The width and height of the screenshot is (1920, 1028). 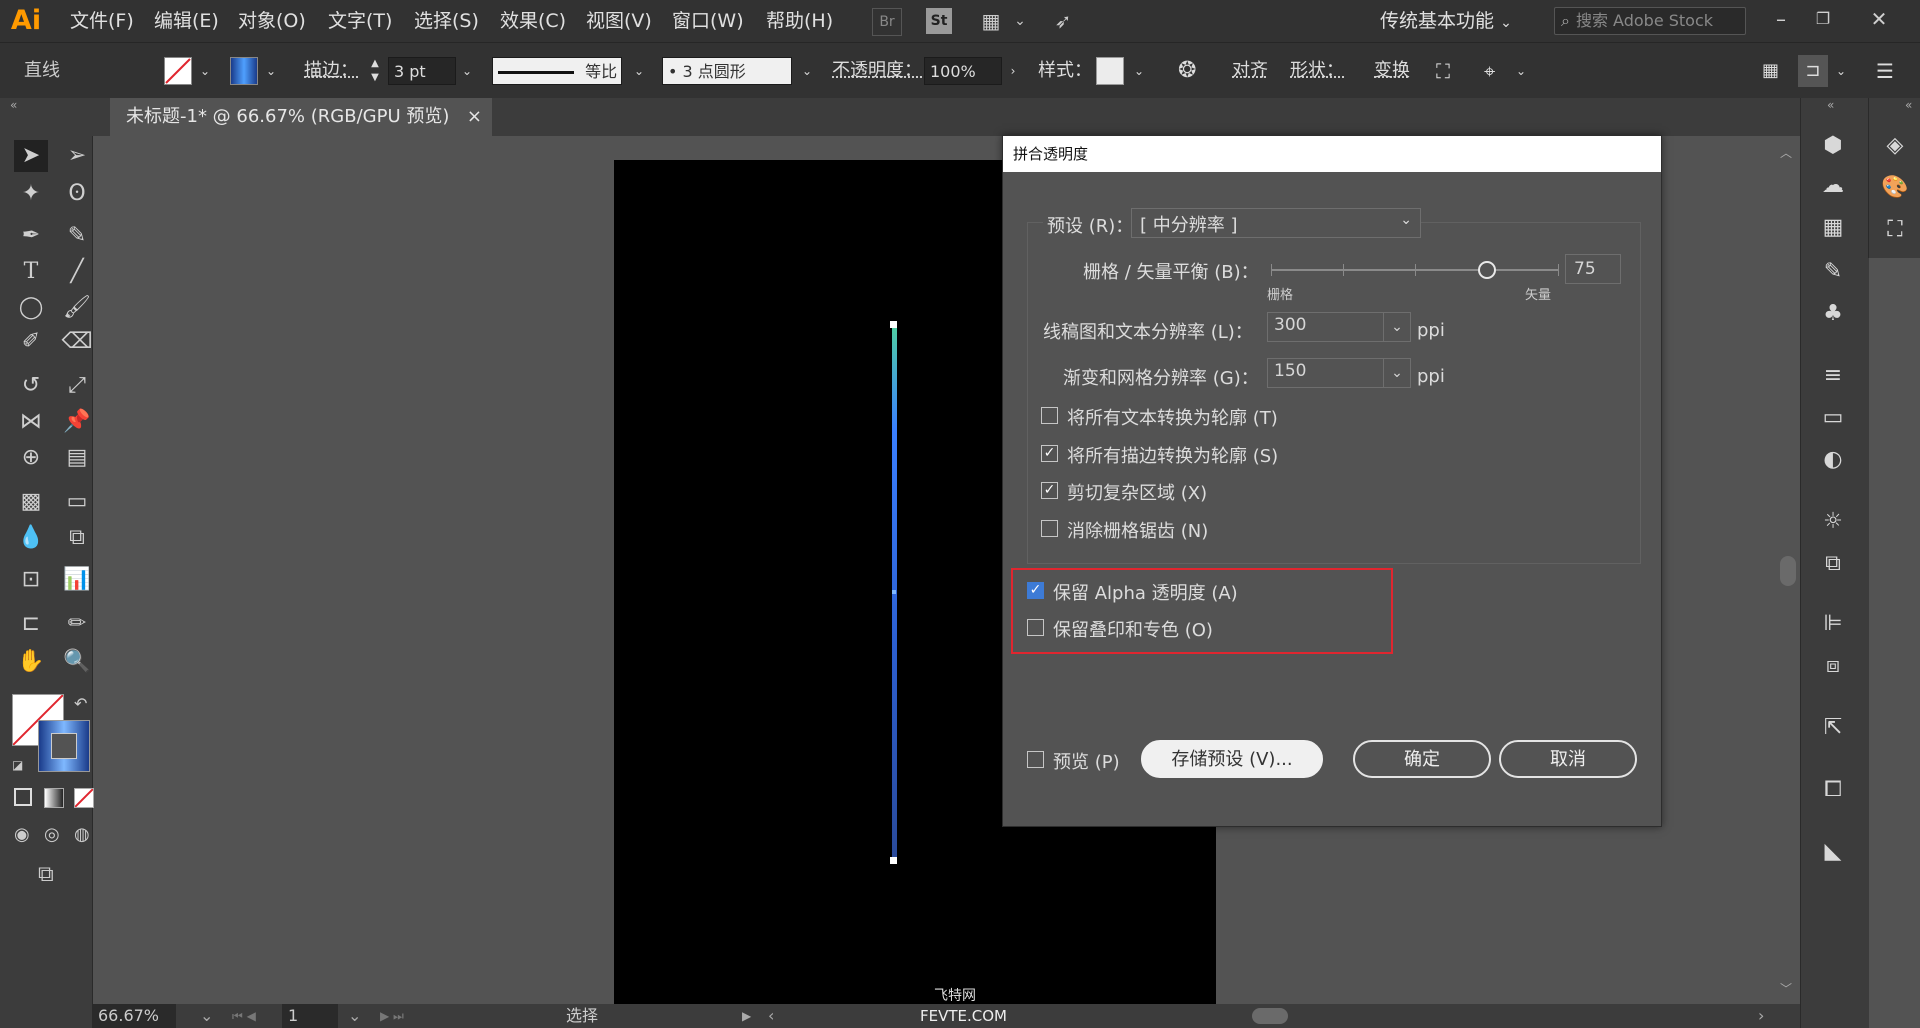 I want to click on swap-colors-icon: ↶, so click(x=80, y=703).